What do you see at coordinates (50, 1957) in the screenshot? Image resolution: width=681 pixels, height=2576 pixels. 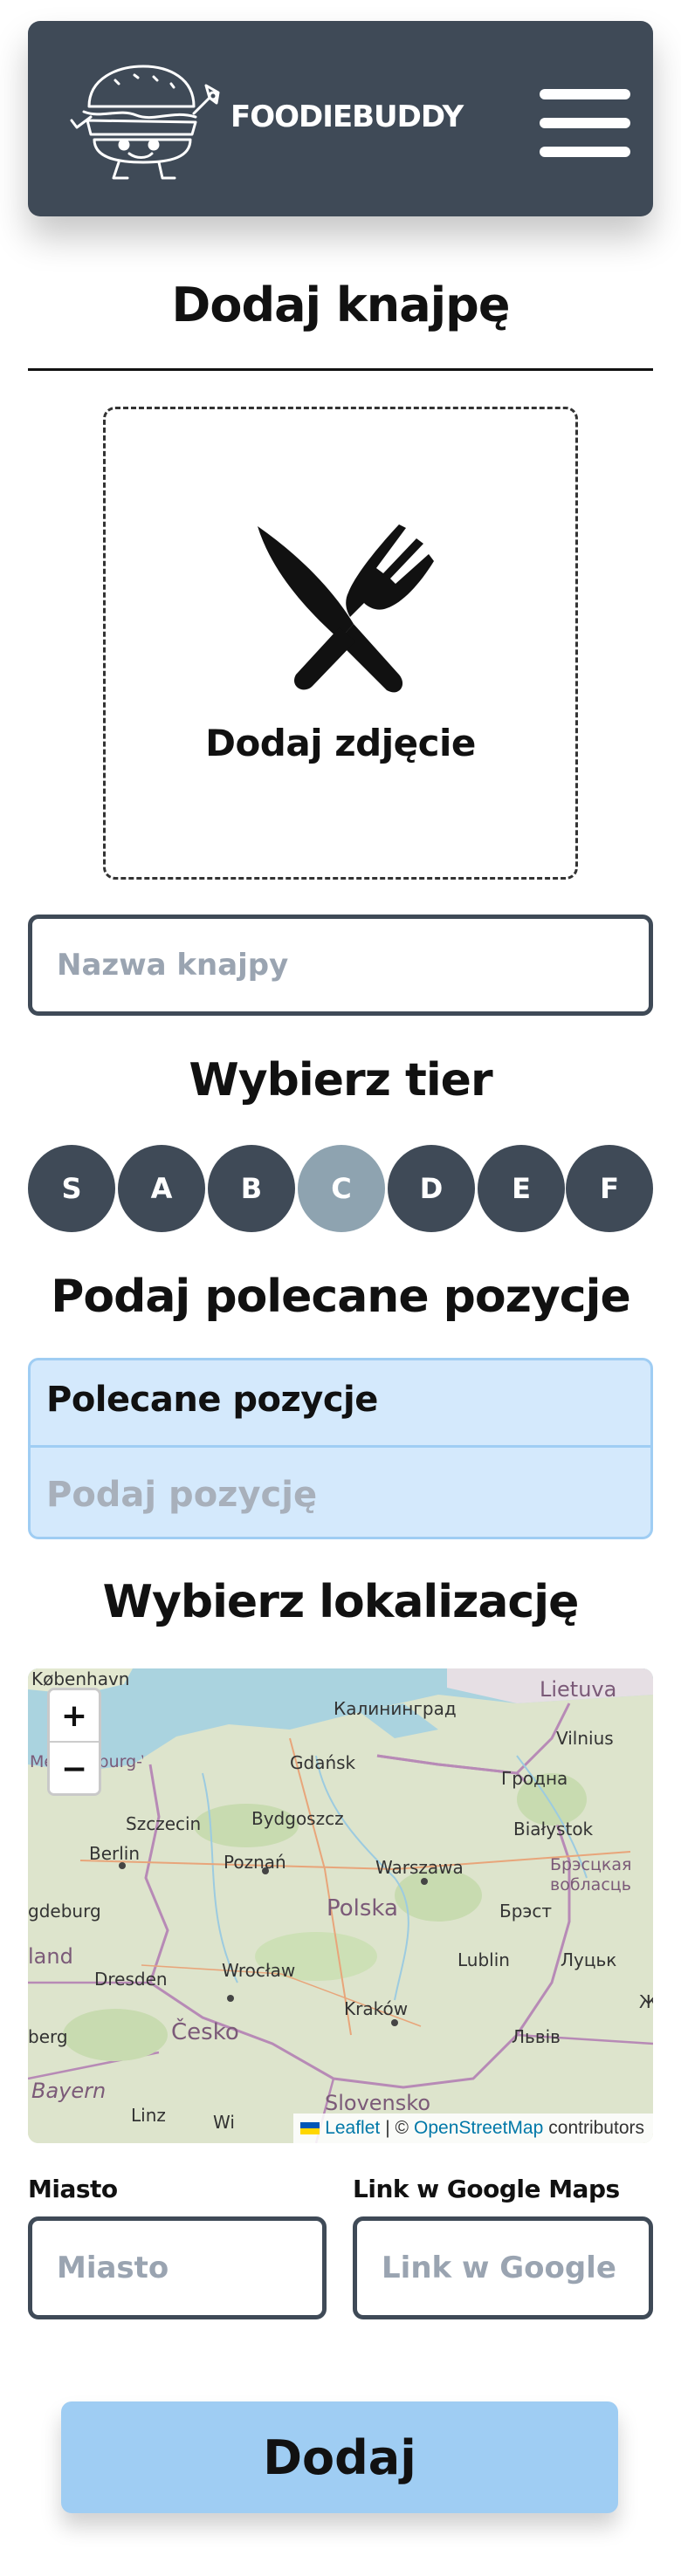 I see `map-label: land` at bounding box center [50, 1957].